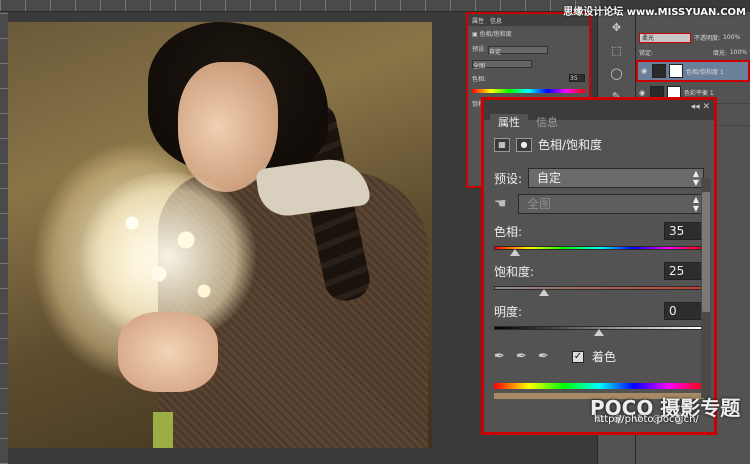  Describe the element at coordinates (508, 178) in the screenshot. I see `preset-label: 预设:` at that location.